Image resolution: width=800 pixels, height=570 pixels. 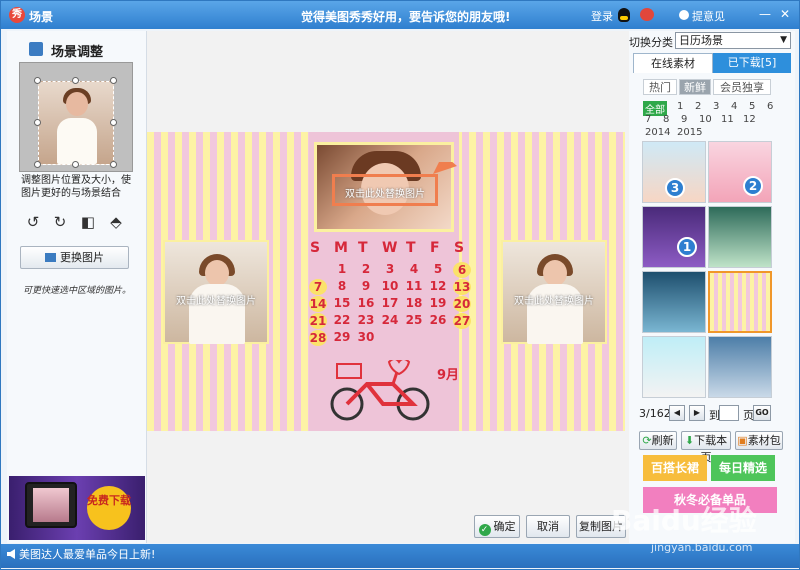 I want to click on thumb-badge: 3, so click(x=675, y=188).